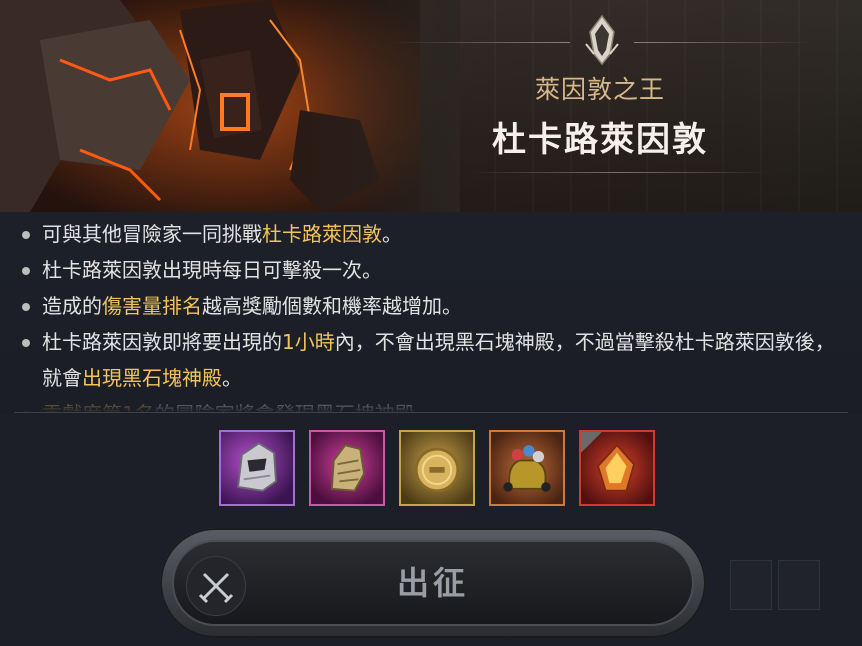 The width and height of the screenshot is (862, 646). I want to click on description-text: 越高獎勵個數和機率越增加。, so click(332, 306).